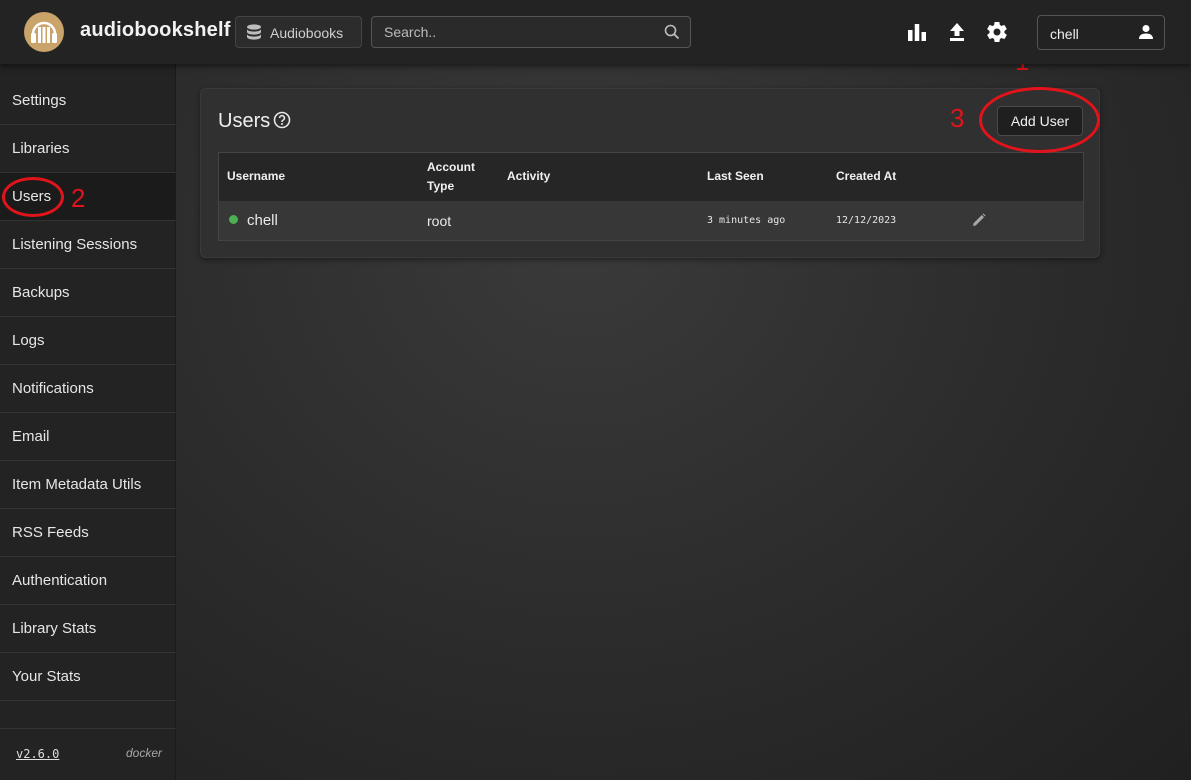 Image resolution: width=1191 pixels, height=780 pixels. I want to click on database-icon, so click(254, 32).